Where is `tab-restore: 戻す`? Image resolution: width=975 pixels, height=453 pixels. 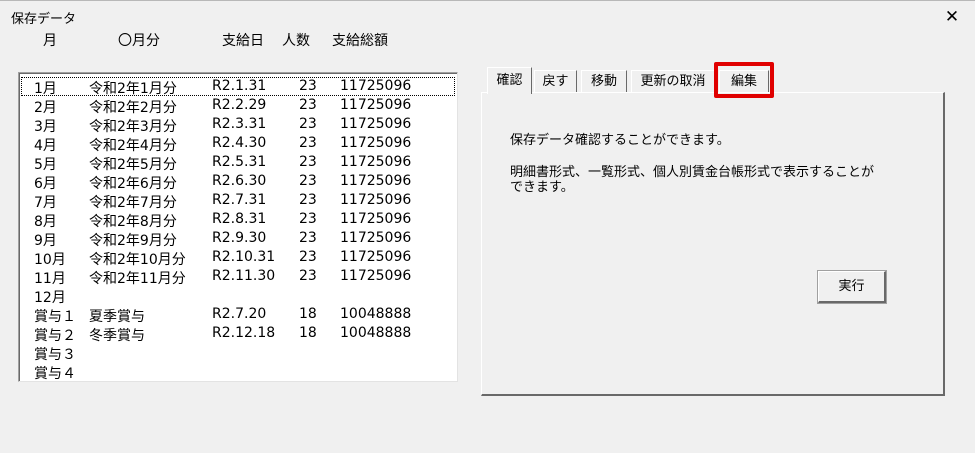
tab-restore: 戻す is located at coordinates (555, 81).